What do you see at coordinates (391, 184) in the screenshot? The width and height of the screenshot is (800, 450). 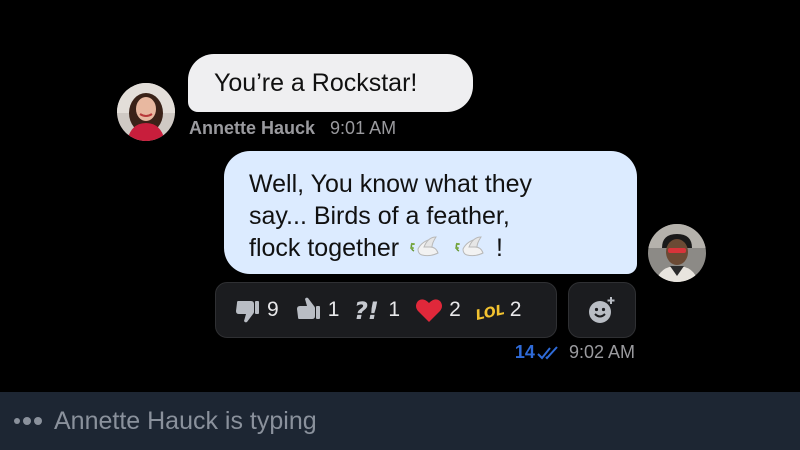 I see `outgoing-line-1: Well, You know what they` at bounding box center [391, 184].